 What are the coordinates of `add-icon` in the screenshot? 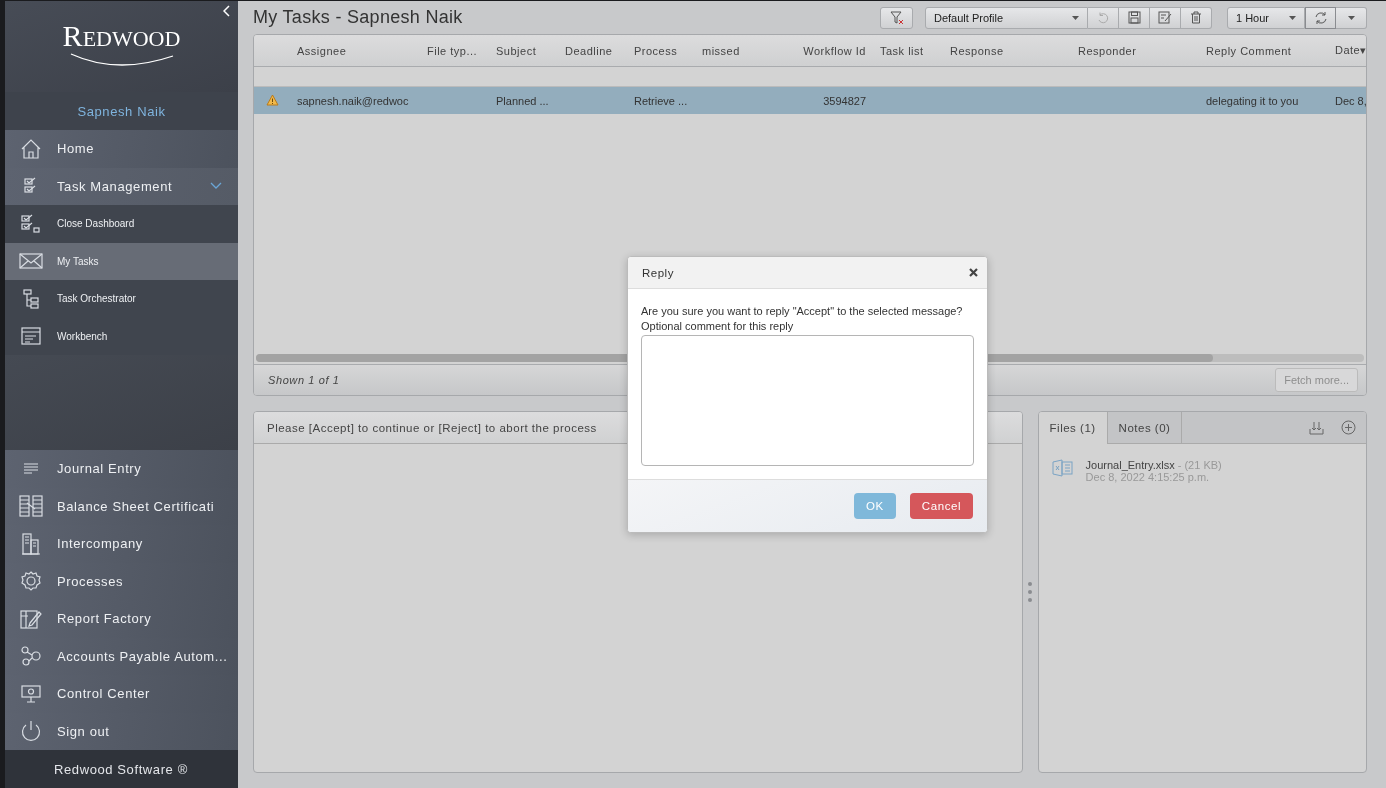 It's located at (1348, 427).